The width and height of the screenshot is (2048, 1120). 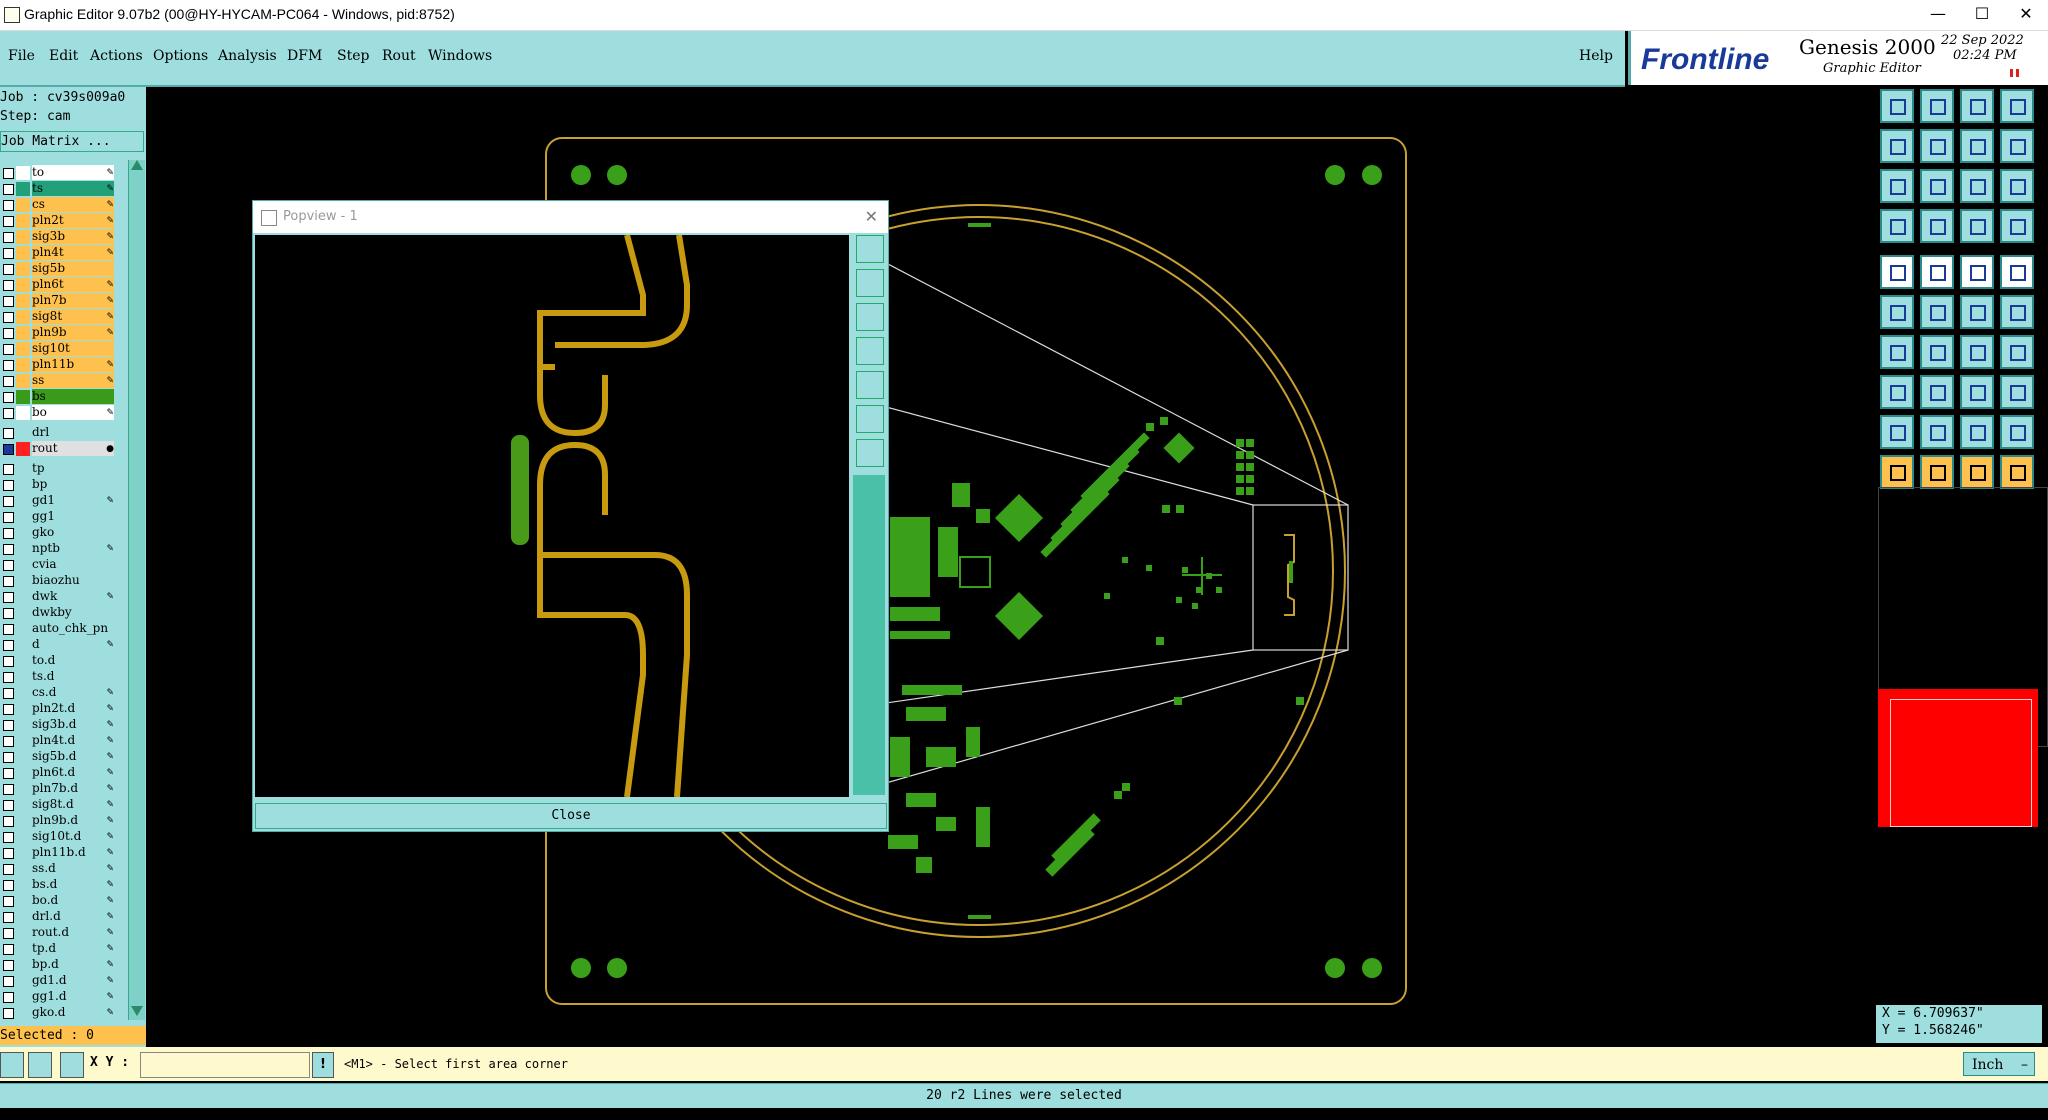 I want to click on node-icon, so click(x=1977, y=312).